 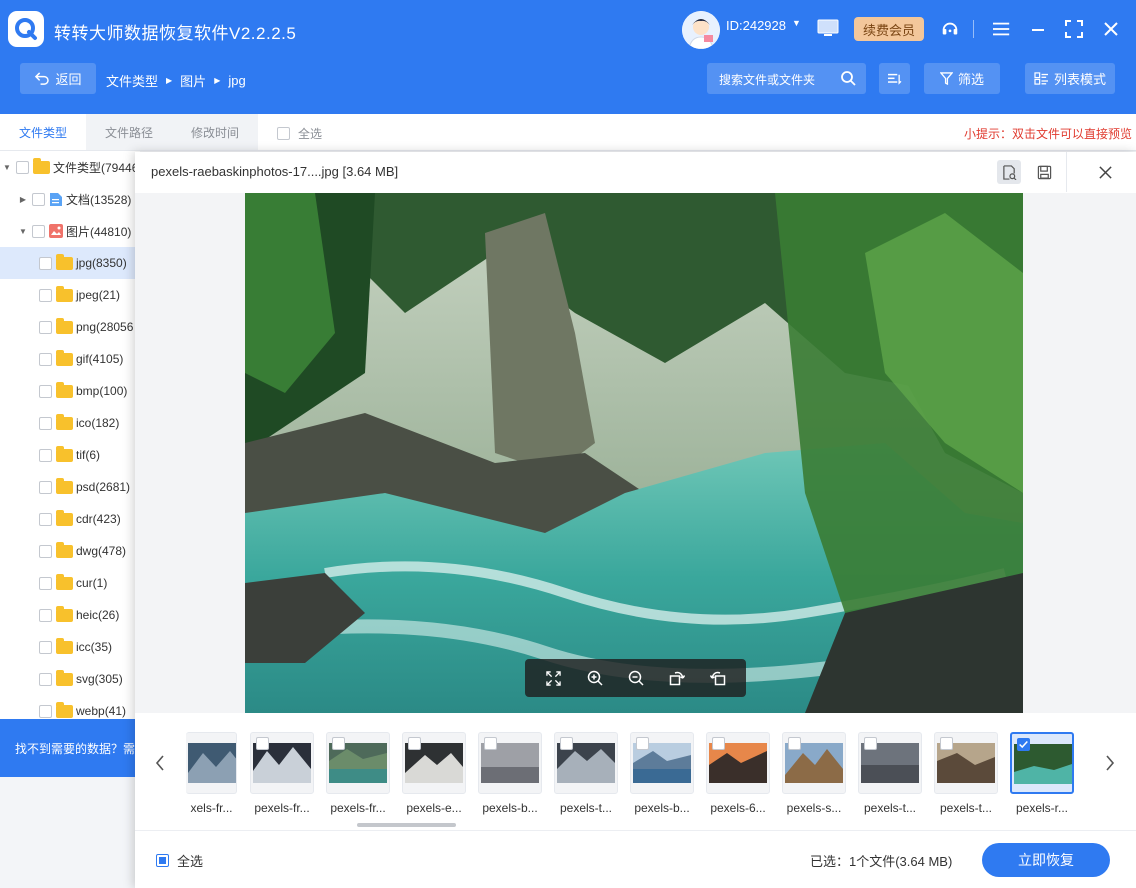 I want to click on recover-now-button: 立即恢复, so click(x=1046, y=860).